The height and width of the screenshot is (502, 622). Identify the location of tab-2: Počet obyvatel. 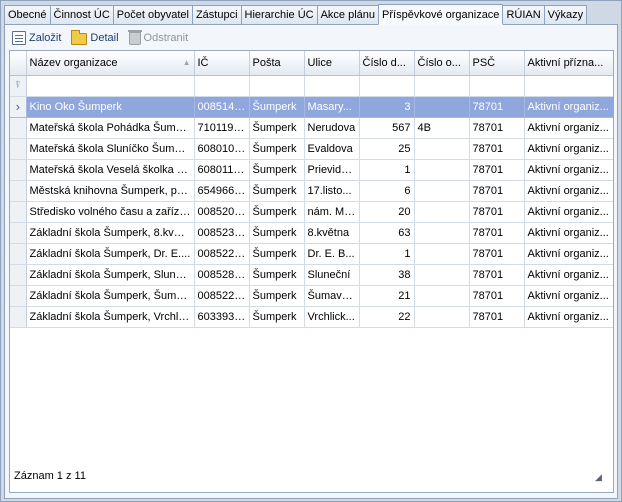
(152, 14).